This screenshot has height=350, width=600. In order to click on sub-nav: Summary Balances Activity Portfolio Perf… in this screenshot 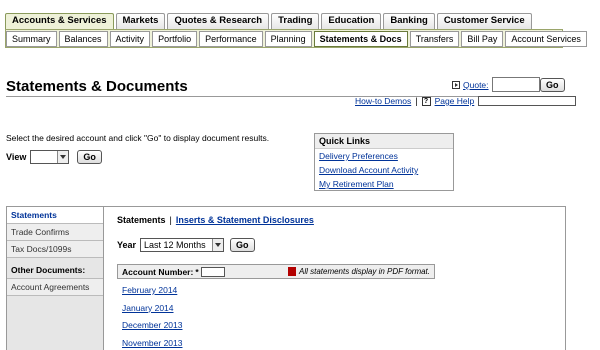, I will do `click(296, 39)`.